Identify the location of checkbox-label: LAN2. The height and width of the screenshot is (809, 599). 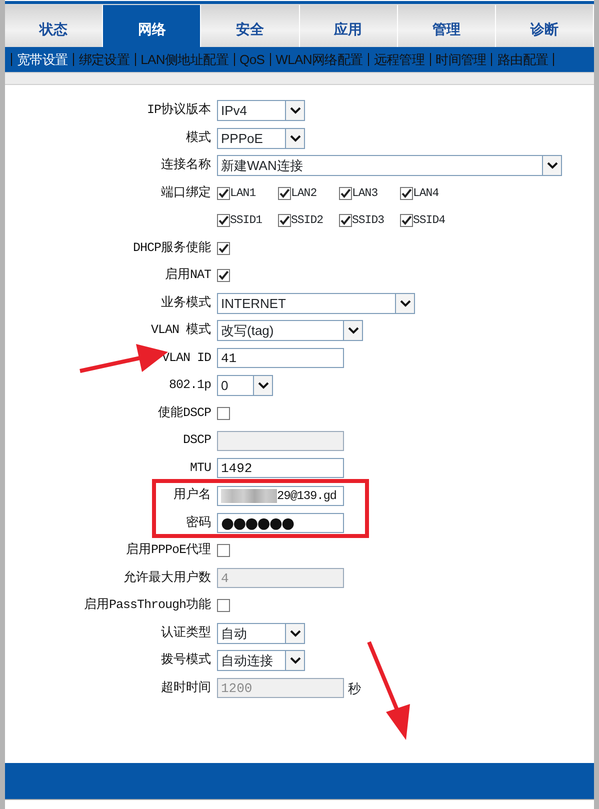
(304, 194).